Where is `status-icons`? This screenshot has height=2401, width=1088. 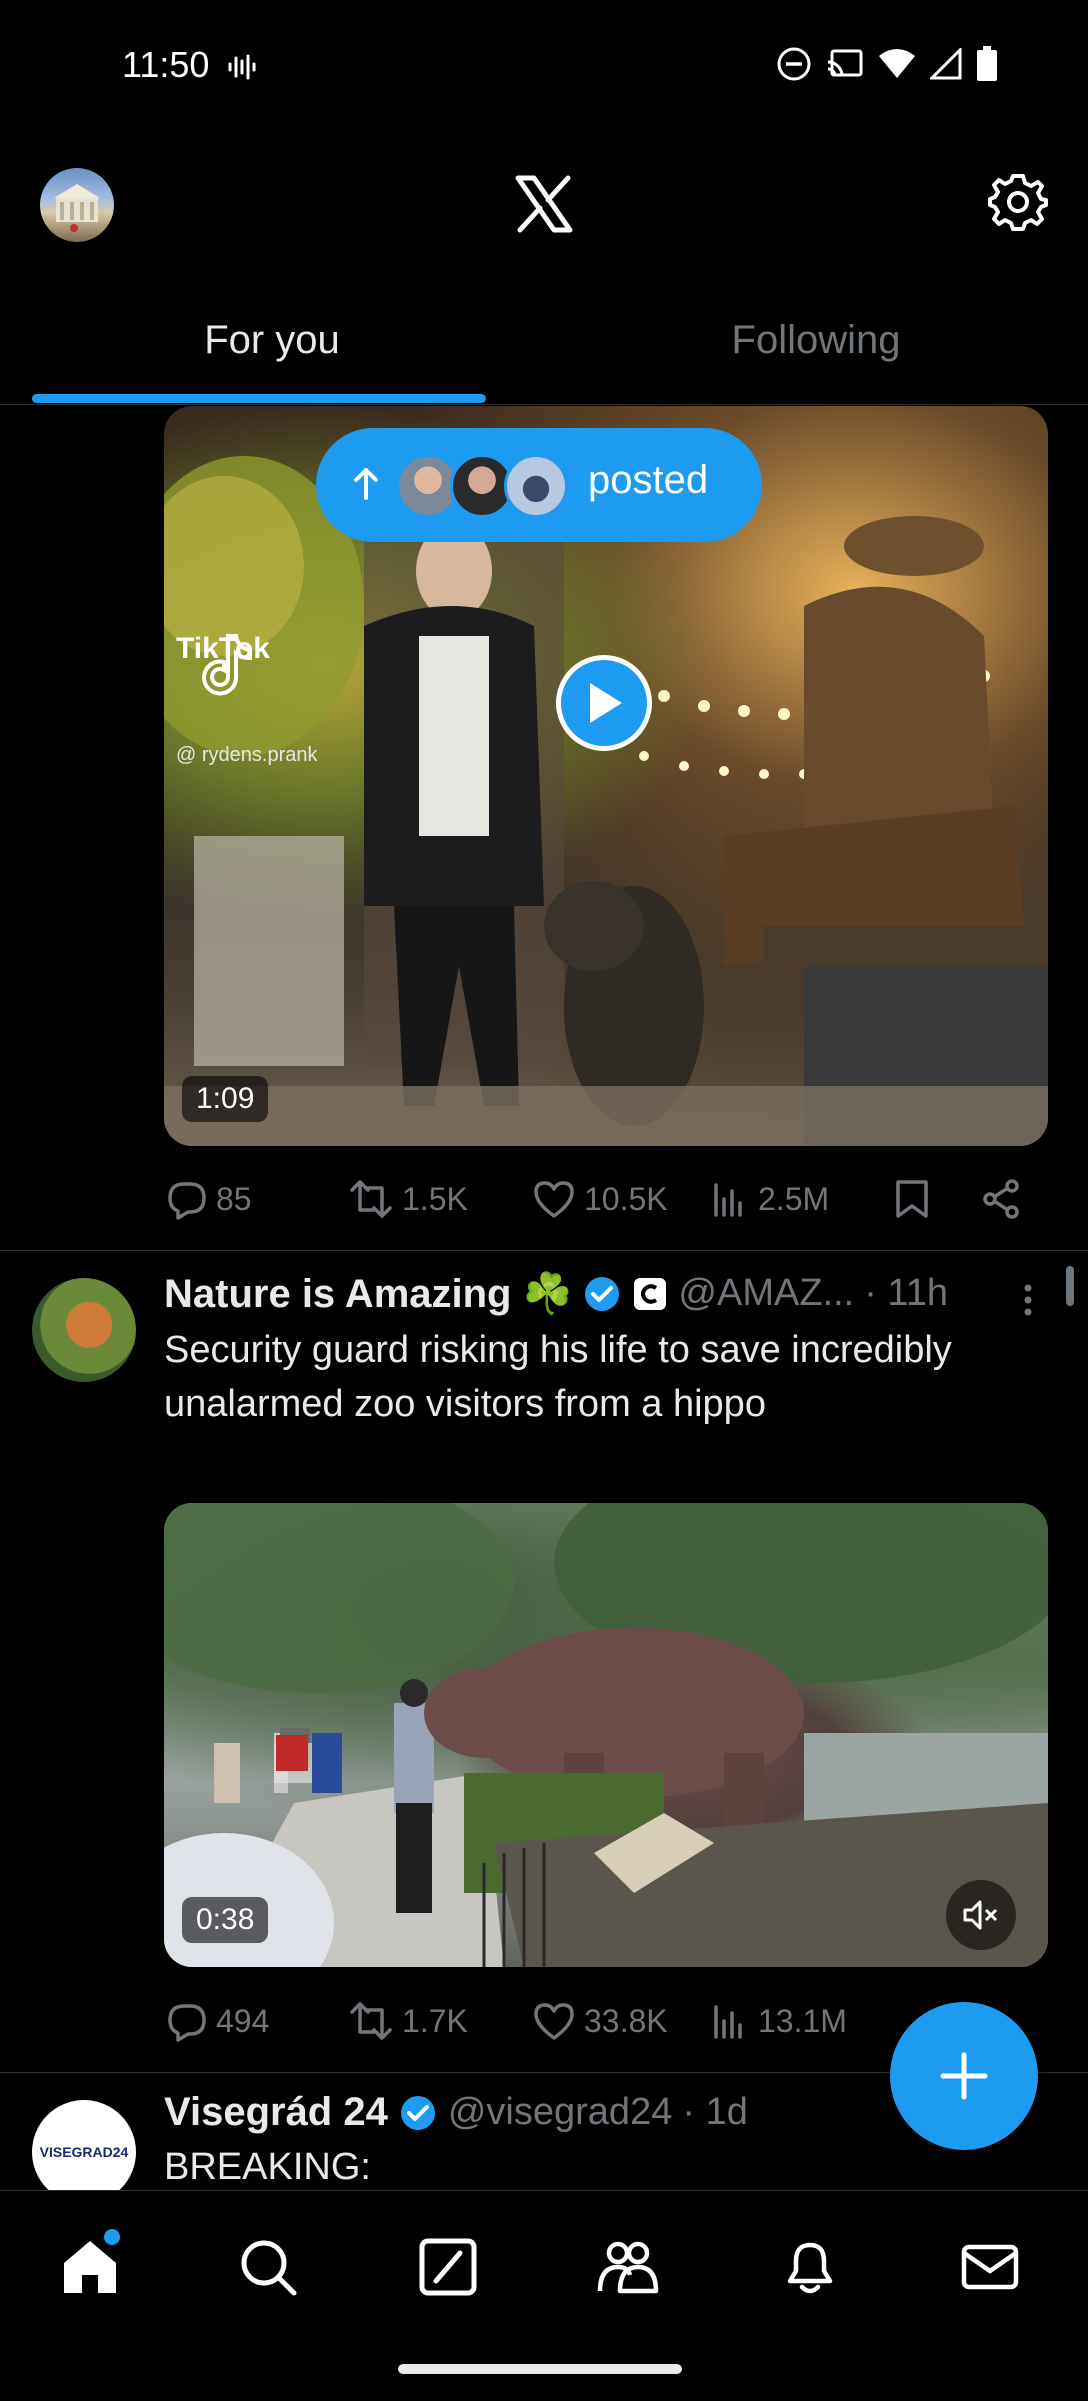
status-icons is located at coordinates (887, 64).